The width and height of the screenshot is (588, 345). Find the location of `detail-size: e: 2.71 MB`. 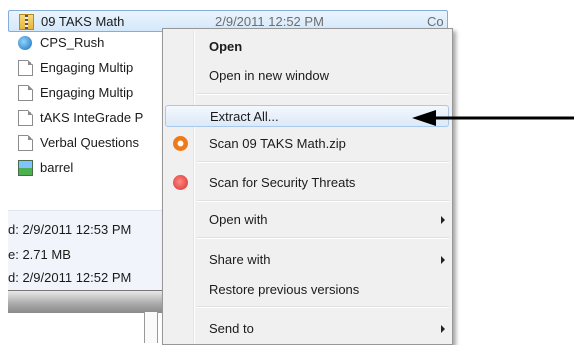

detail-size: e: 2.71 MB is located at coordinates (39, 254).